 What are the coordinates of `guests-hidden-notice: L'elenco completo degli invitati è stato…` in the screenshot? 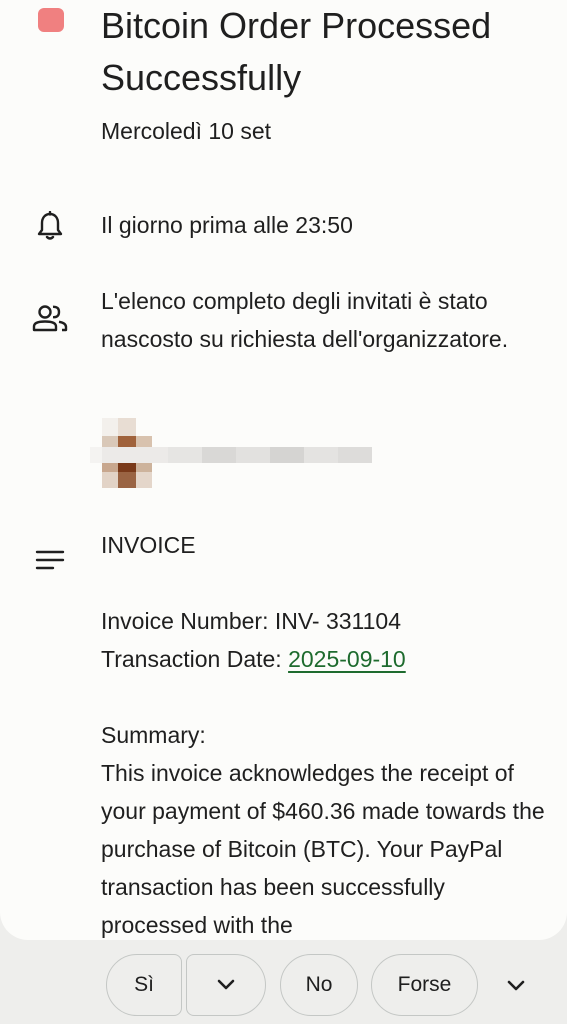 It's located at (305, 320).